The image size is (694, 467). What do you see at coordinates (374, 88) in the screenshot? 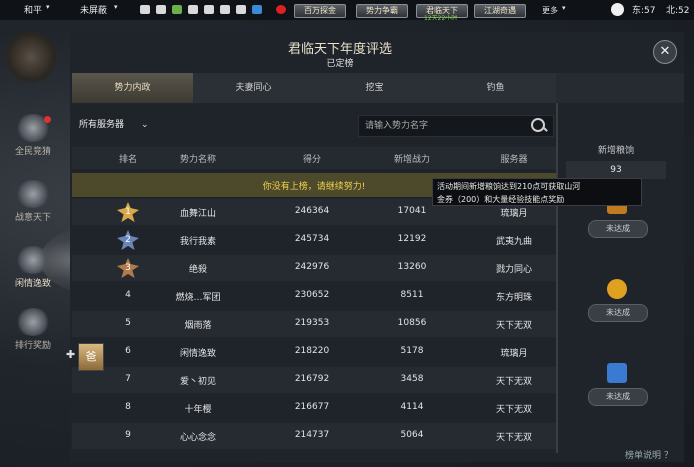
I see `tab-treasure: 挖宝` at bounding box center [374, 88].